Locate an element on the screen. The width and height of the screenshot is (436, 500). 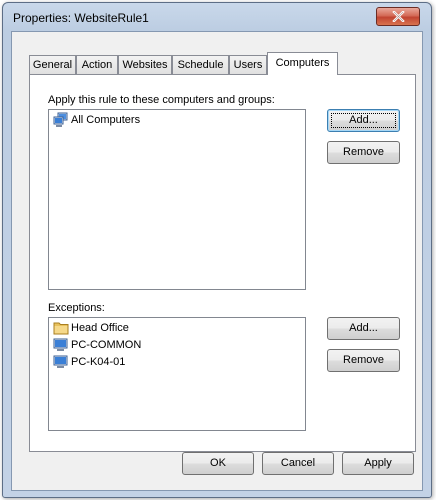
cancel-button-label: Cancel is located at coordinates (298, 463).